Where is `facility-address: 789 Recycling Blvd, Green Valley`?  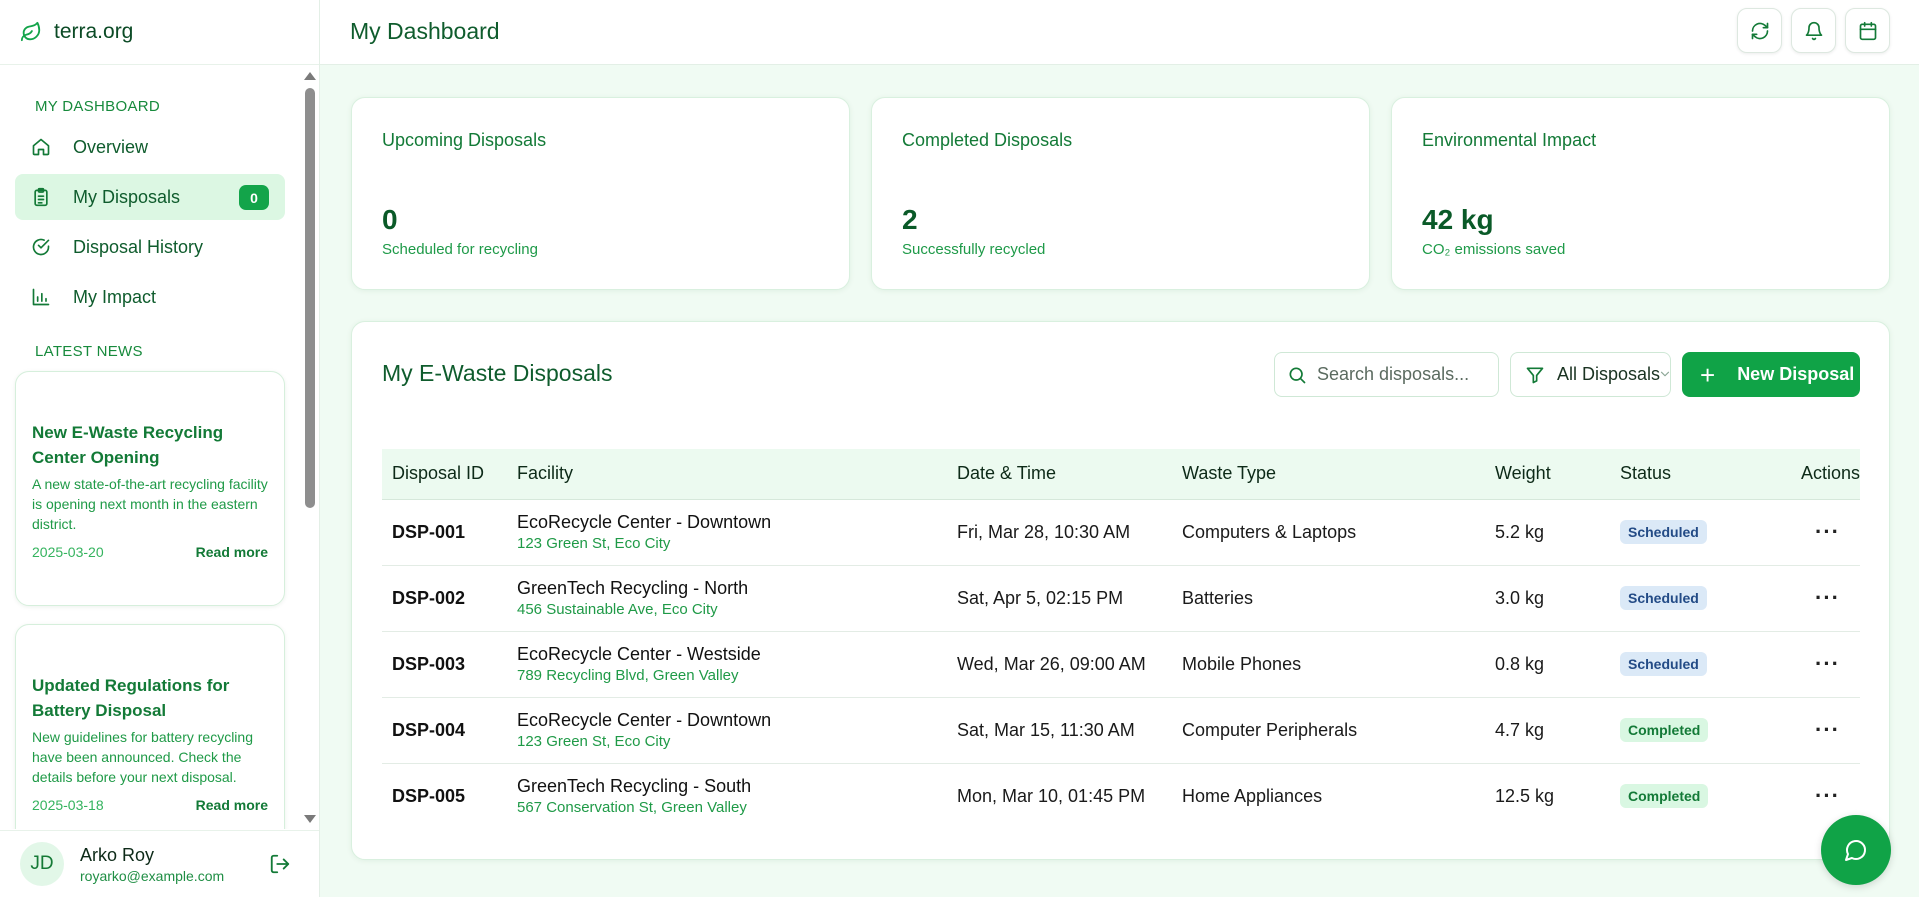 facility-address: 789 Recycling Blvd, Green Valley is located at coordinates (628, 675).